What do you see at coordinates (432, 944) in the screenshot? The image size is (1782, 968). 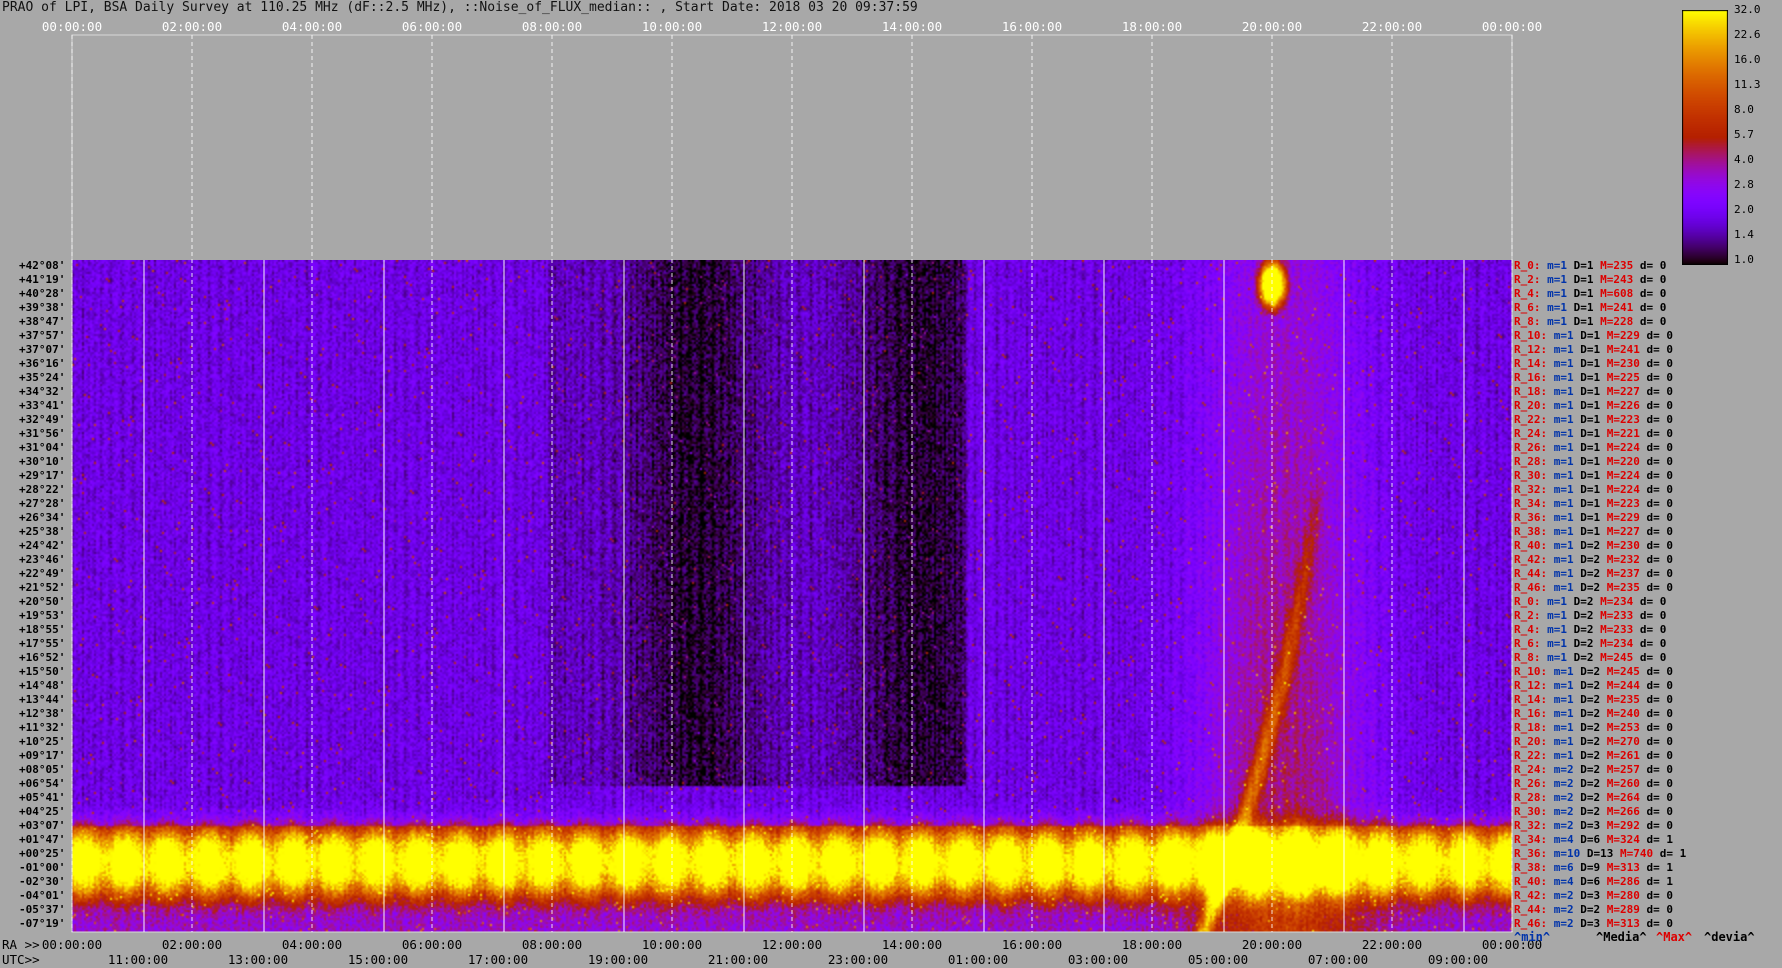 I see `ra-tick-label: 06:00:00` at bounding box center [432, 944].